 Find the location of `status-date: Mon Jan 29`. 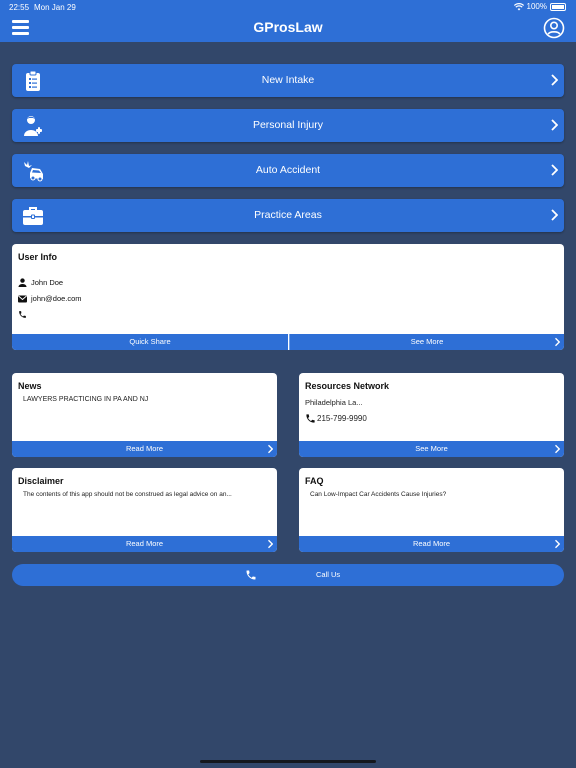

status-date: Mon Jan 29 is located at coordinates (55, 7).